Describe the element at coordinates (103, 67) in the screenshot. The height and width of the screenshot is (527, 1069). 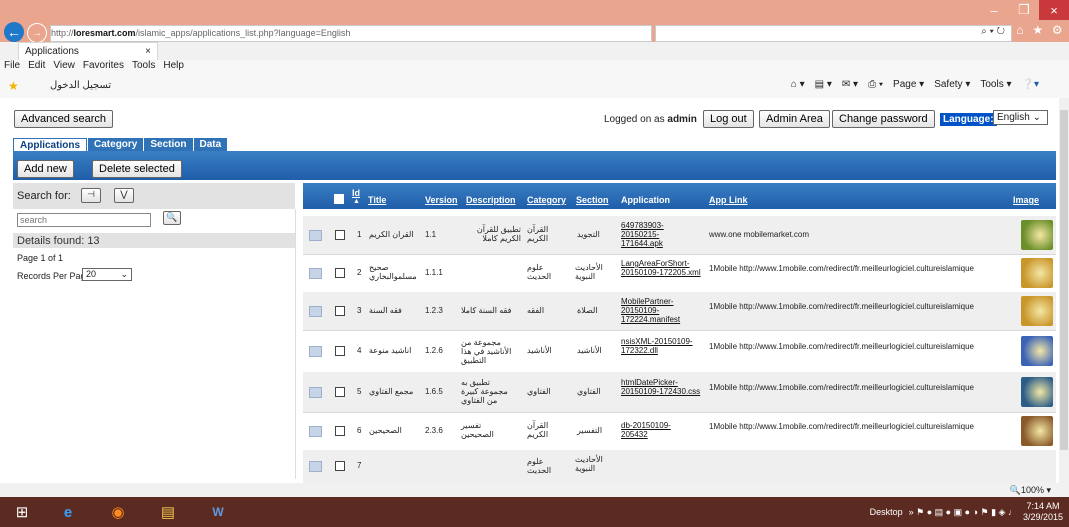
I see `menu-favorites: Favorites` at that location.